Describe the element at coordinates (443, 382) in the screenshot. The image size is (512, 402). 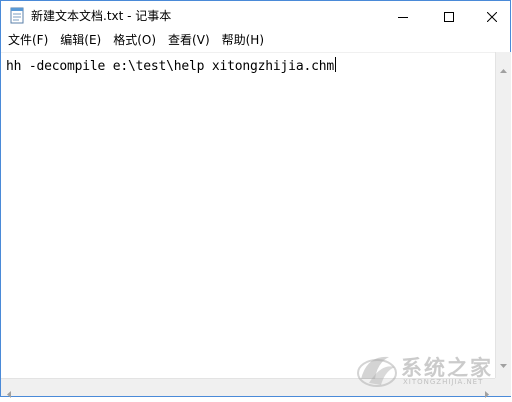
I see `watermark-subtext: XITONGZHIJIA.NET` at that location.